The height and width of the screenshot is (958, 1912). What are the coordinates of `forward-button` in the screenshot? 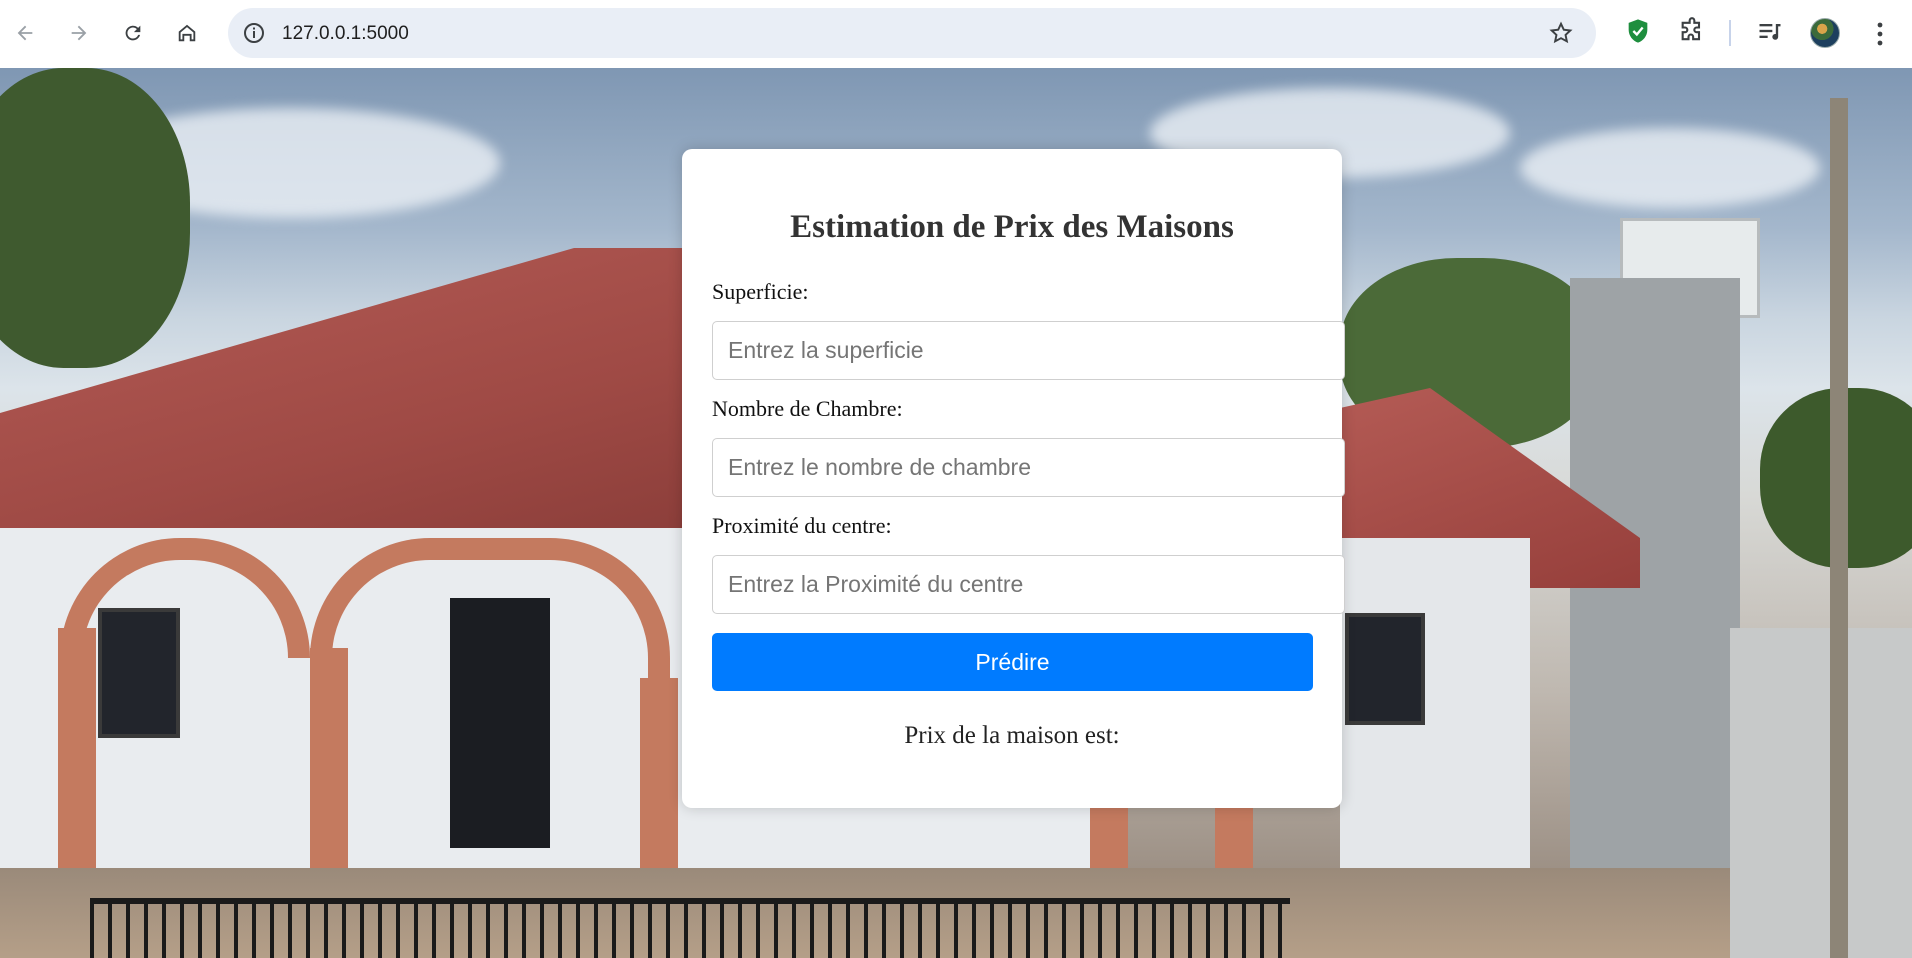 It's located at (79, 33).